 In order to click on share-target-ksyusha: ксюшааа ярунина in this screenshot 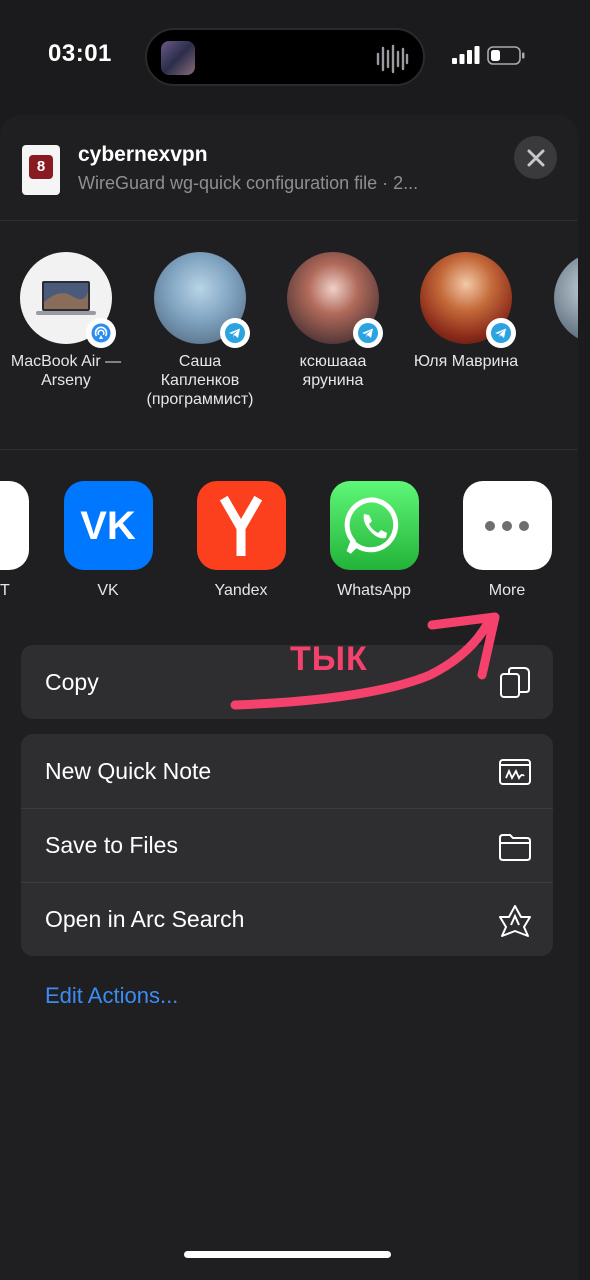, I will do `click(333, 321)`.